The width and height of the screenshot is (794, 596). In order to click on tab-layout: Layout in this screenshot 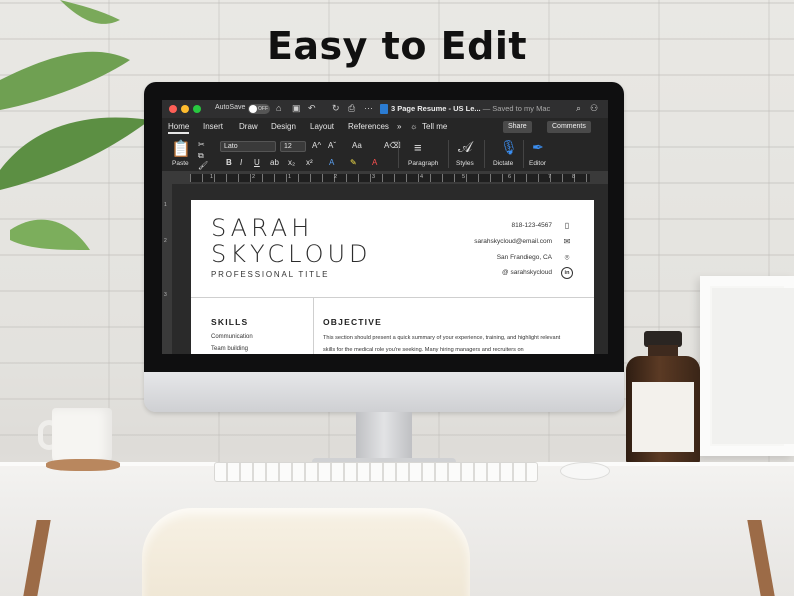, I will do `click(322, 126)`.